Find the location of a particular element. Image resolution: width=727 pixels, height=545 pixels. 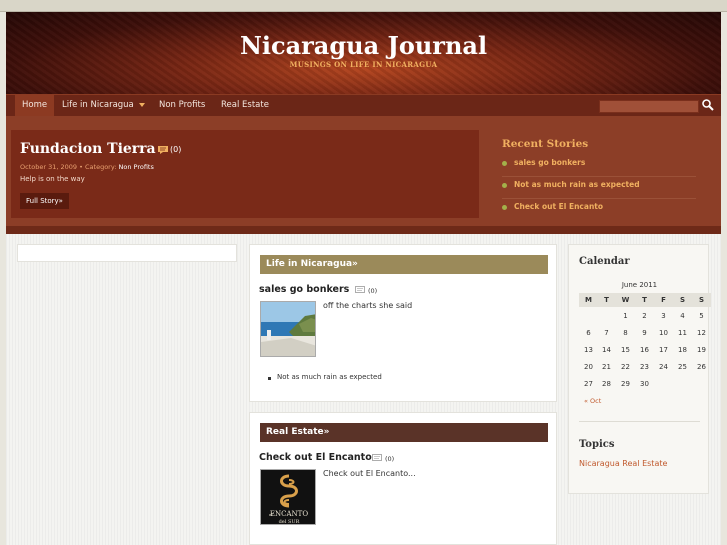

featured-post-meta: October 31, 2009 • Category: Non Profits is located at coordinates (87, 167).